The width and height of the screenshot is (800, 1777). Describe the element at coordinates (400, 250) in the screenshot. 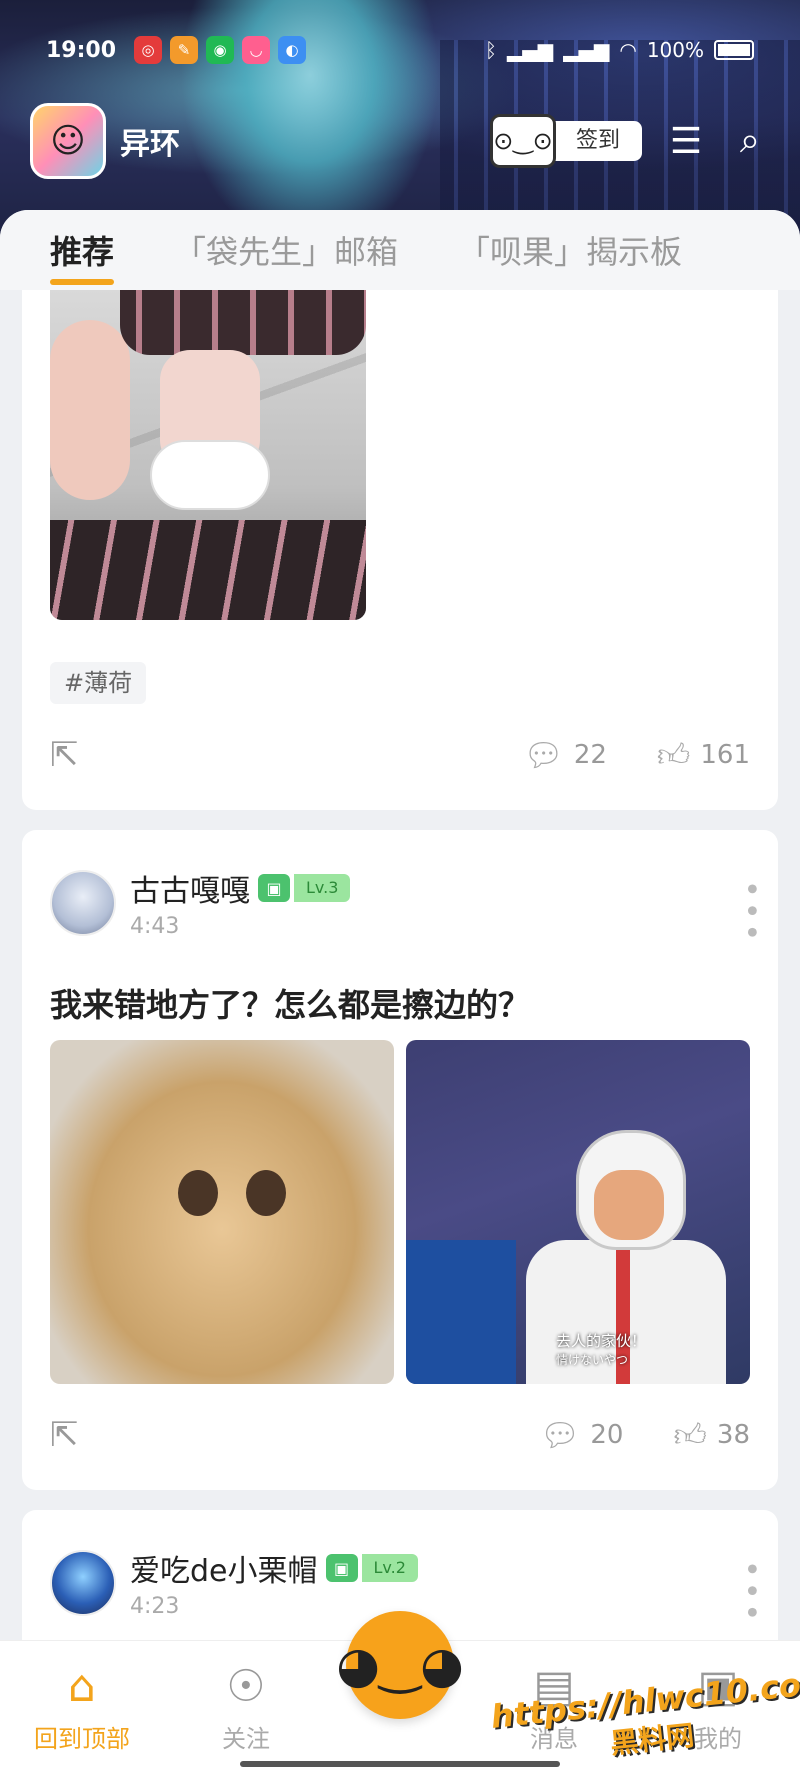

I see `feed-tabs: 推荐 「袋先生」邮箱 「呗果」揭示板` at that location.